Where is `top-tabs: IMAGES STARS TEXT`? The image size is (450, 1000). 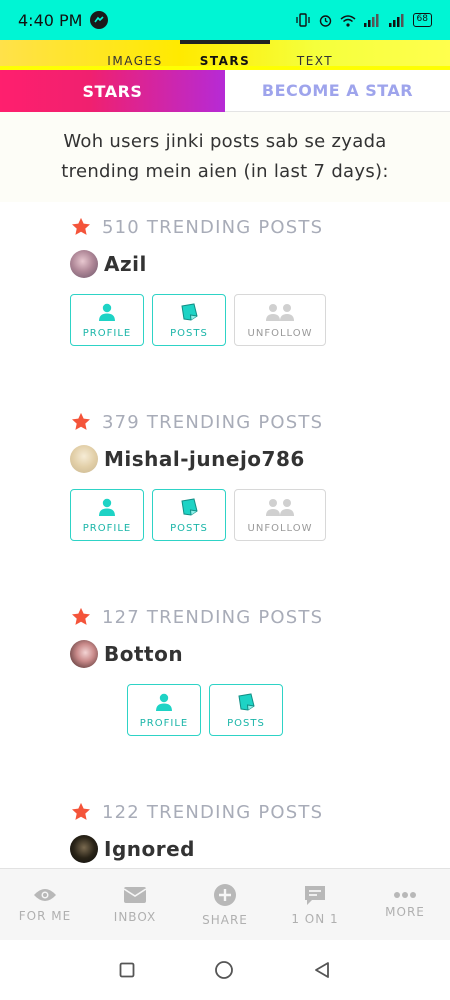 top-tabs: IMAGES STARS TEXT is located at coordinates (225, 55).